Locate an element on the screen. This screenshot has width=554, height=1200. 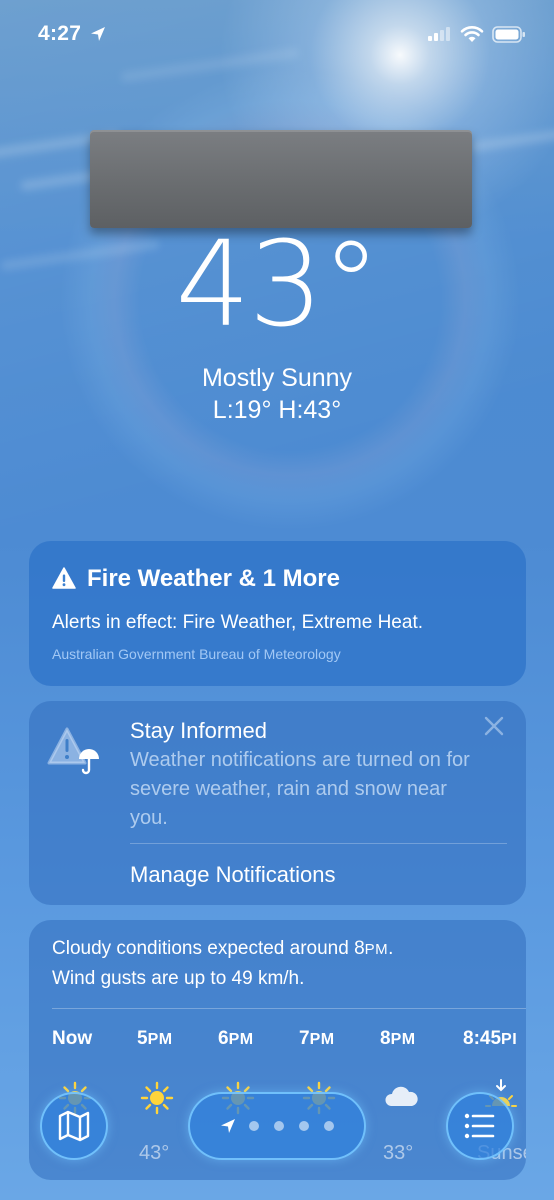
hour-suffix: PI is located at coordinates (509, 1039).